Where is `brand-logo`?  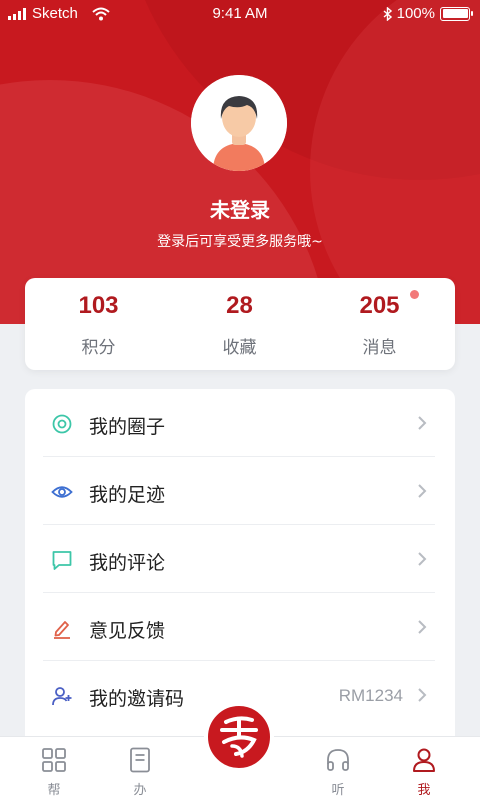 brand-logo is located at coordinates (239, 737).